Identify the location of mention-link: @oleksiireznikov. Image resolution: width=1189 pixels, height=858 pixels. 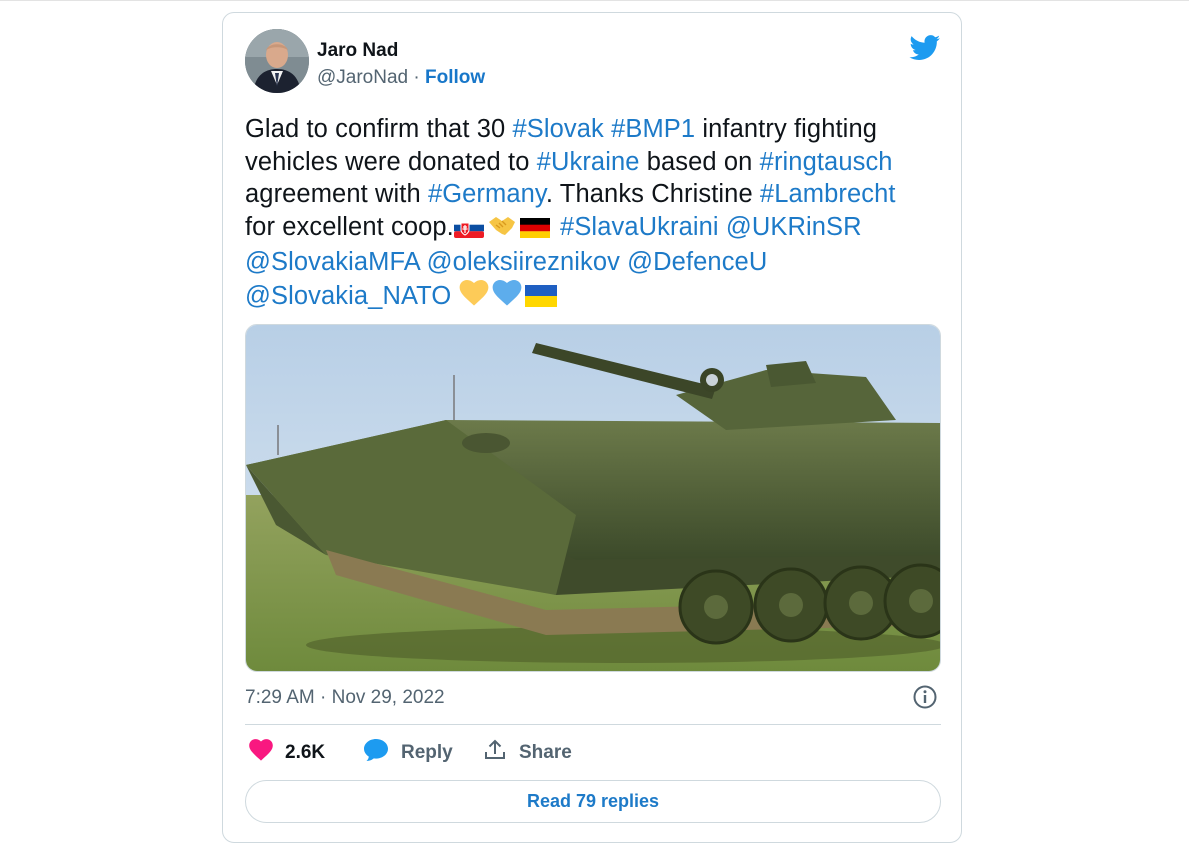
(523, 262).